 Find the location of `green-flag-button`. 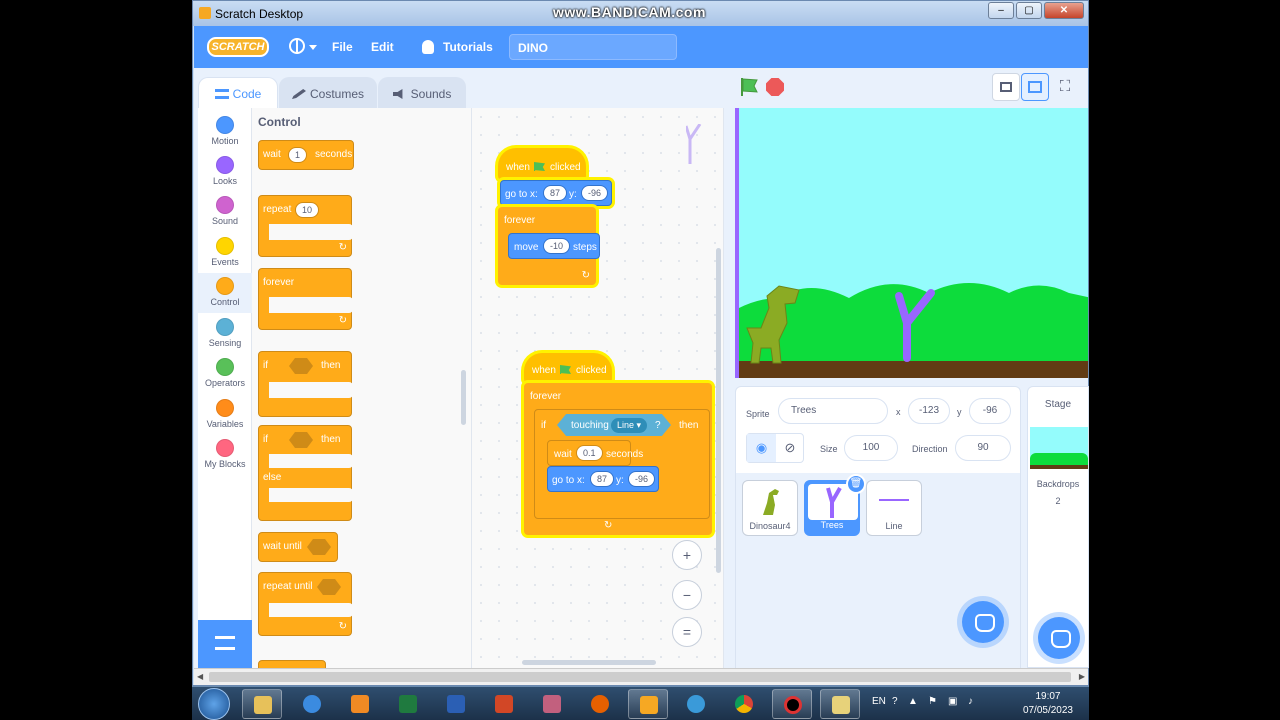

green-flag-button is located at coordinates (749, 87).